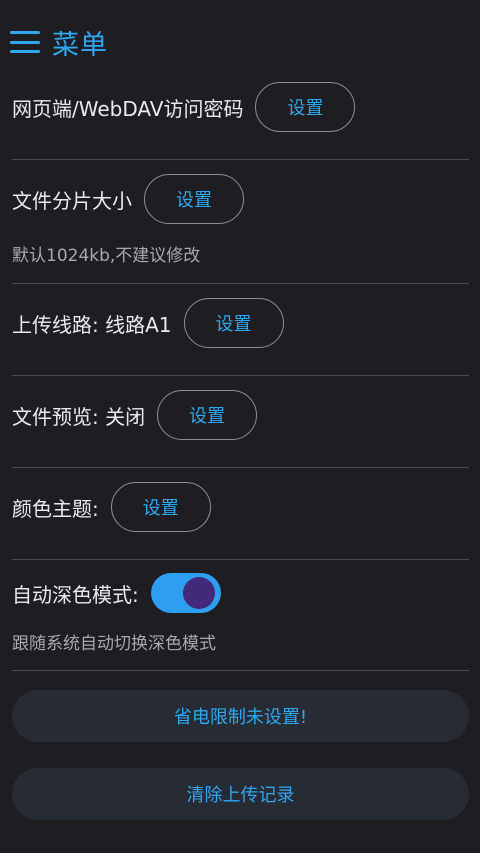 This screenshot has width=480, height=853. Describe the element at coordinates (79, 416) in the screenshot. I see `file-preview-label: 文件预览: 关闭` at that location.